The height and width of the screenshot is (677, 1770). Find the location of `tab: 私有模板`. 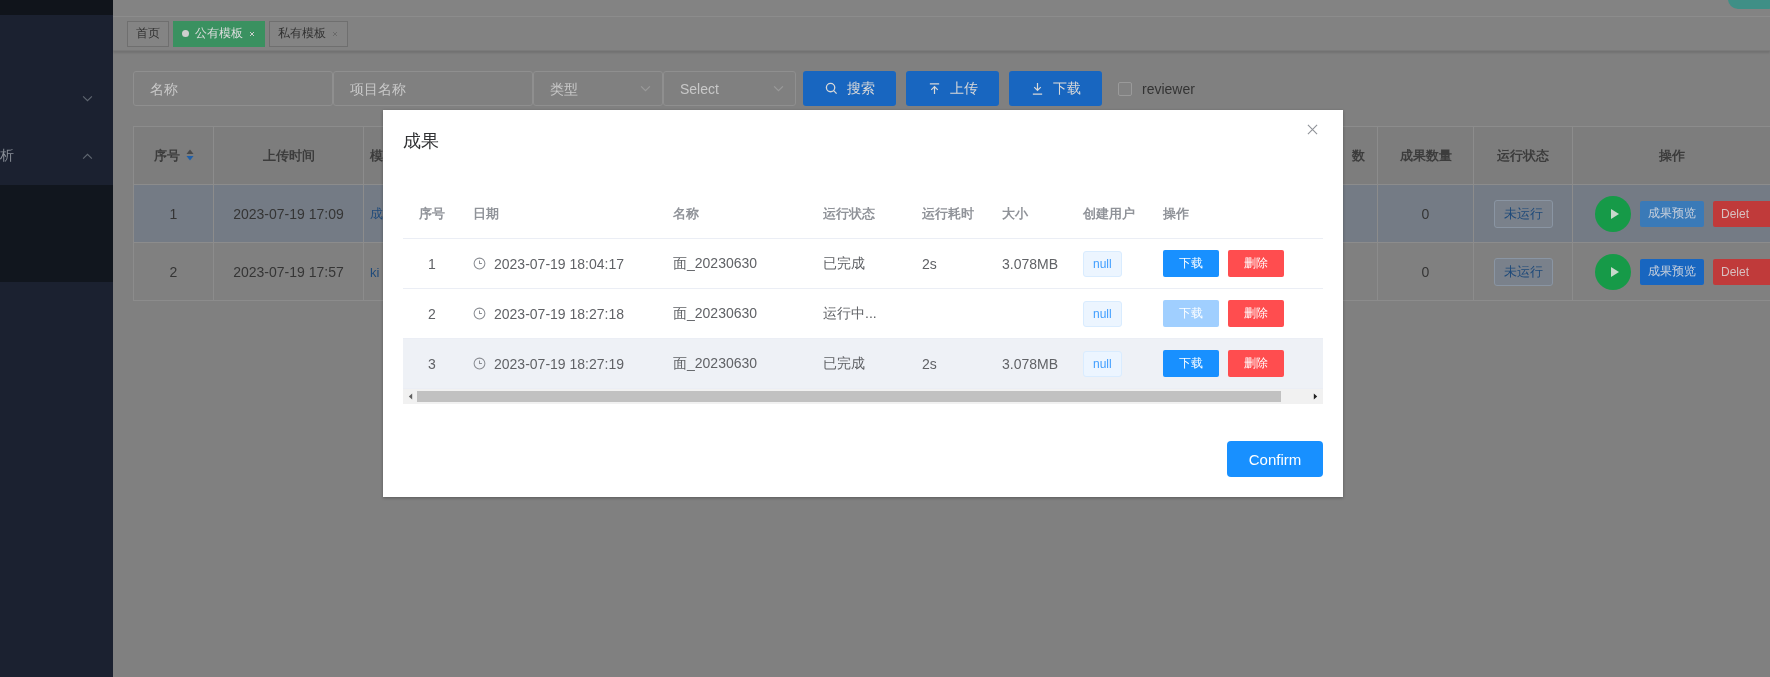

tab: 私有模板 is located at coordinates (308, 33).